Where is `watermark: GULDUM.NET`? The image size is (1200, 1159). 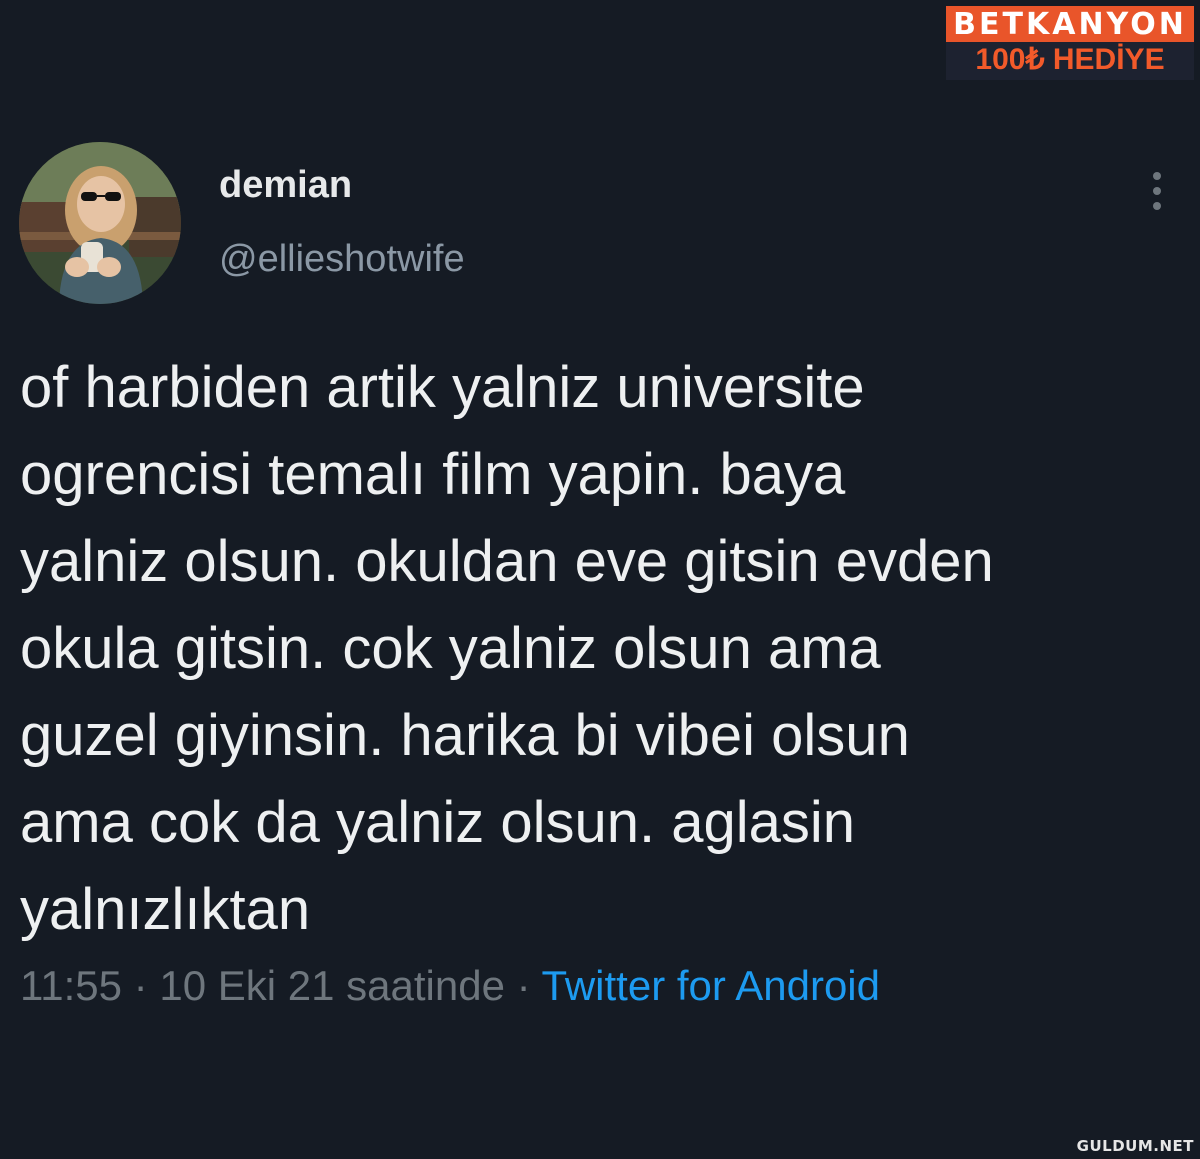
watermark: GULDUM.NET is located at coordinates (1135, 1146).